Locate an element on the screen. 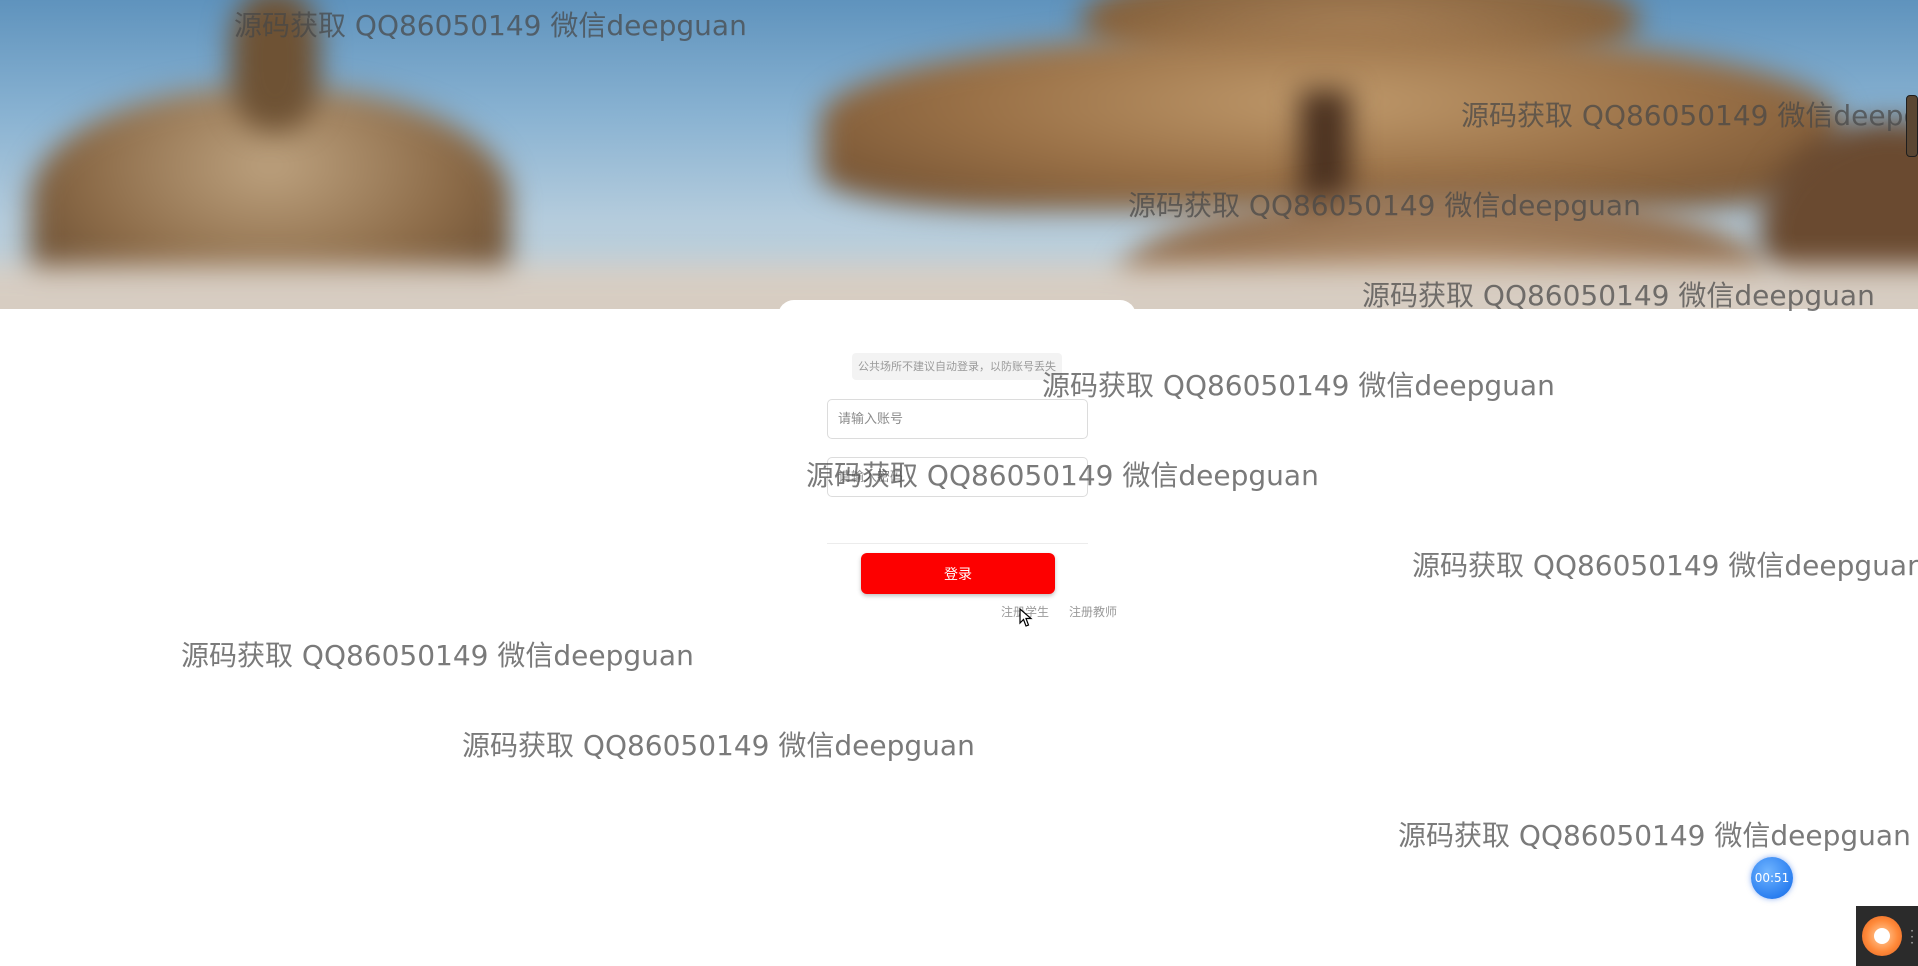 This screenshot has height=966, width=1918. more-dots-icon: · · · is located at coordinates (1912, 937).